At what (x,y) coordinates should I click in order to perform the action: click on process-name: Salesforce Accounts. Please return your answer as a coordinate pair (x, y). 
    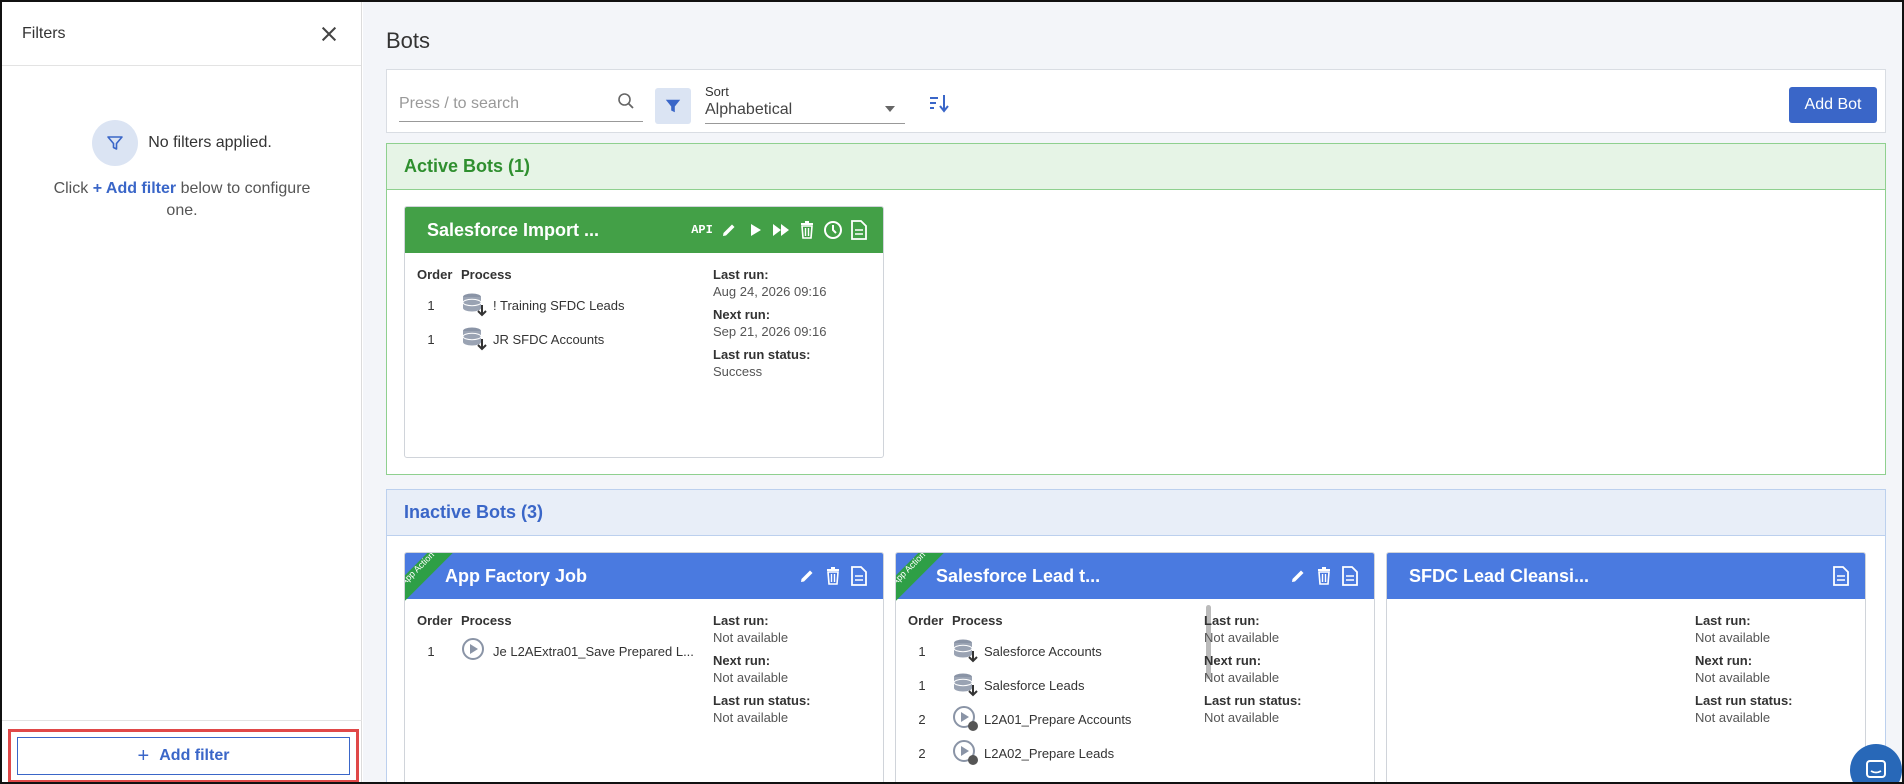
    Looking at the image, I should click on (1043, 651).